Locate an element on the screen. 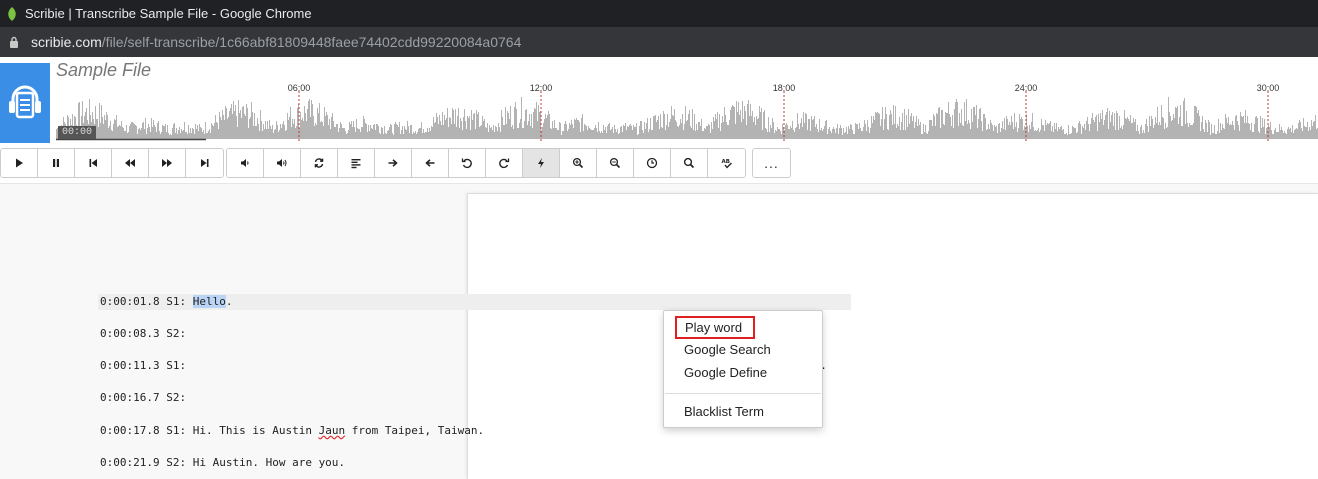 The width and height of the screenshot is (1318, 479). arrow-left-icon is located at coordinates (430, 163).